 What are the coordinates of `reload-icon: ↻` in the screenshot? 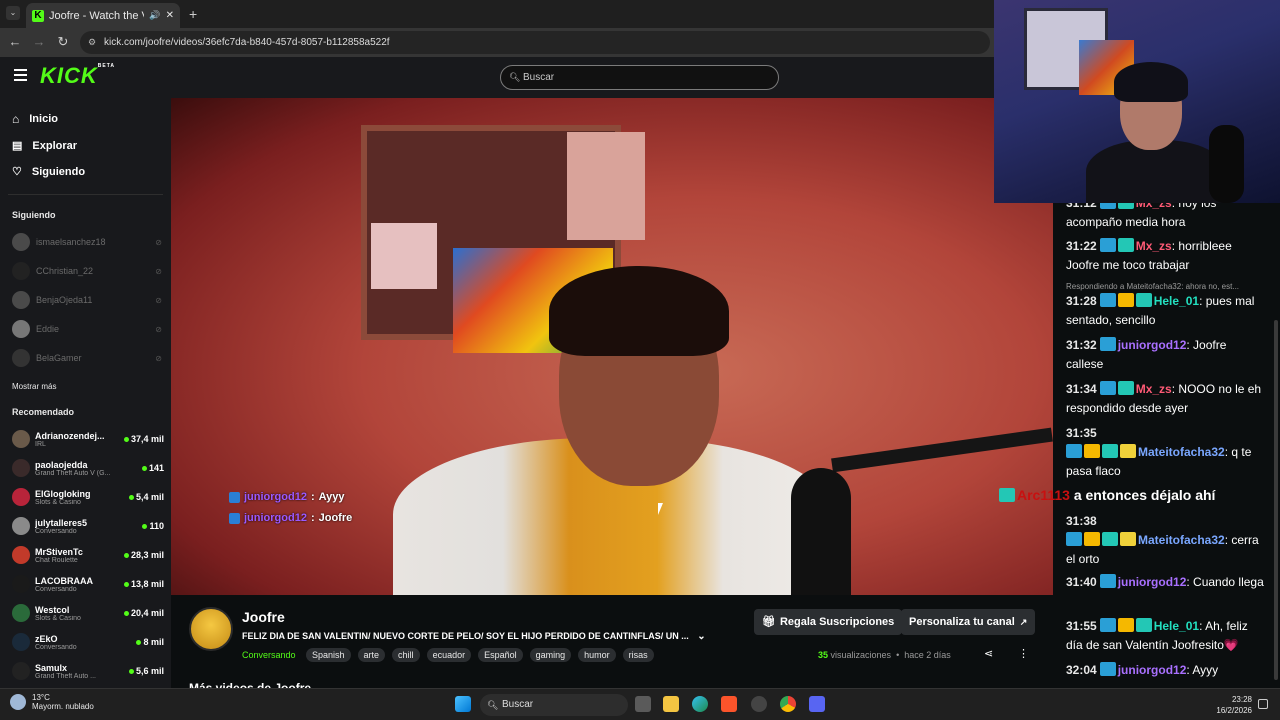 It's located at (63, 42).